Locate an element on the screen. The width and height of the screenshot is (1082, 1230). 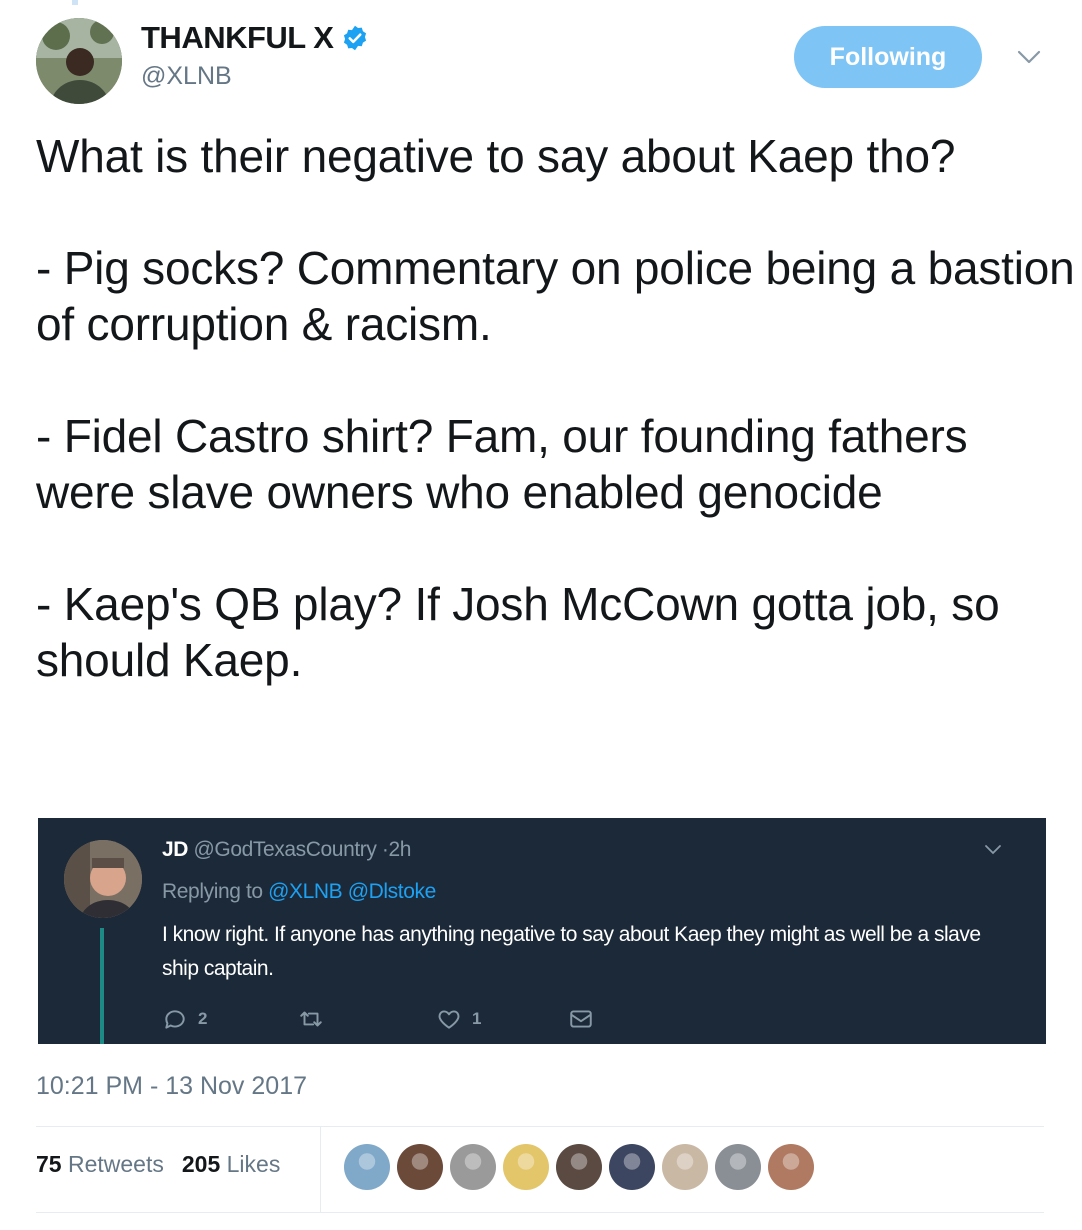
embedded-tweet-time: ·2h is located at coordinates (396, 849).